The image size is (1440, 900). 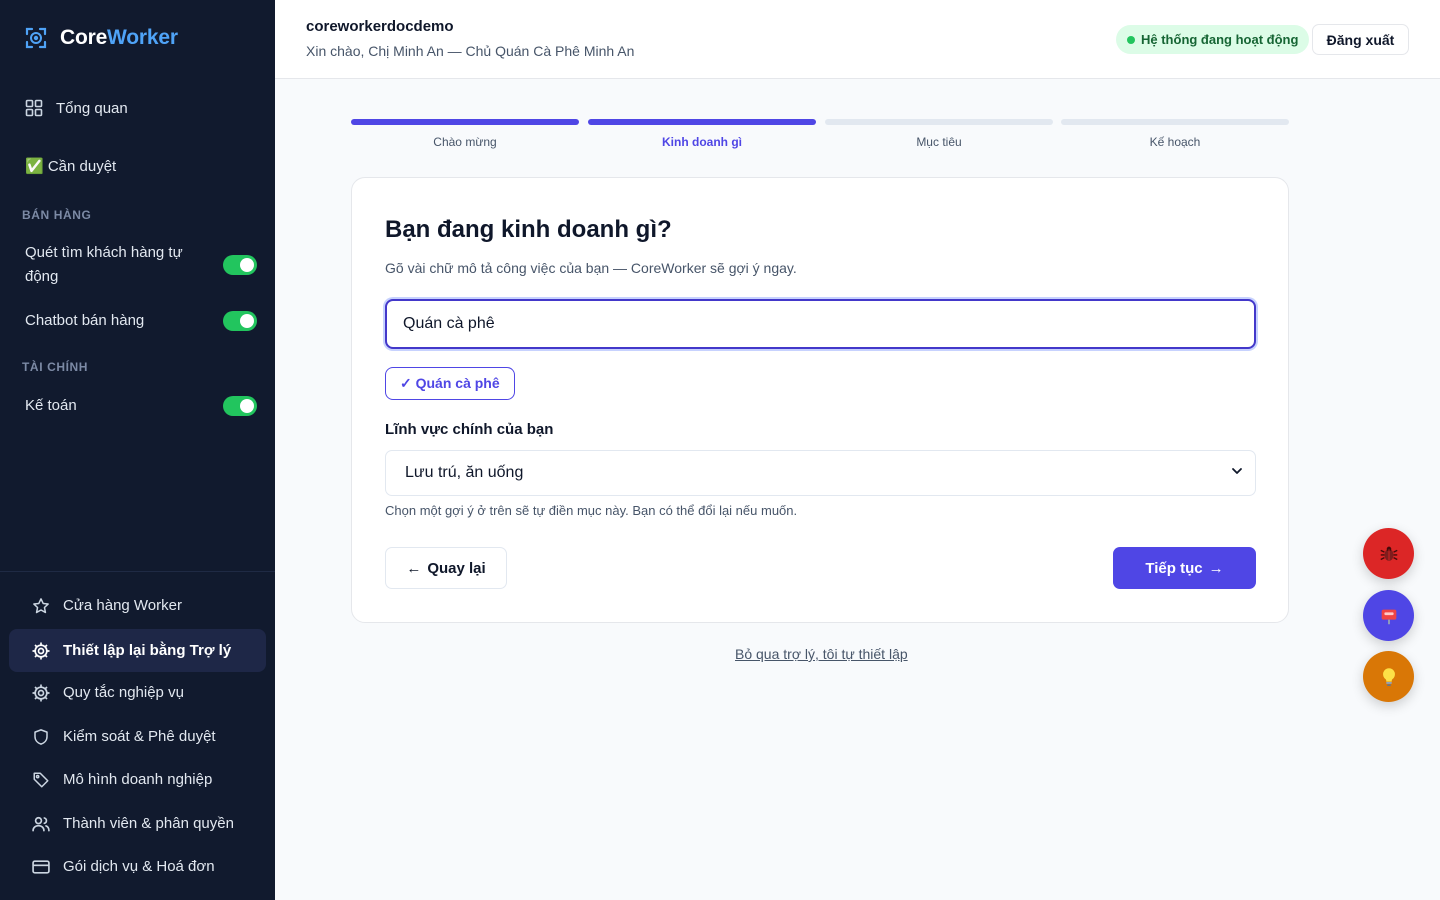 I want to click on skip-assistant-link: Bỏ qua trợ lý, tôi tự thiết lập, so click(x=821, y=654).